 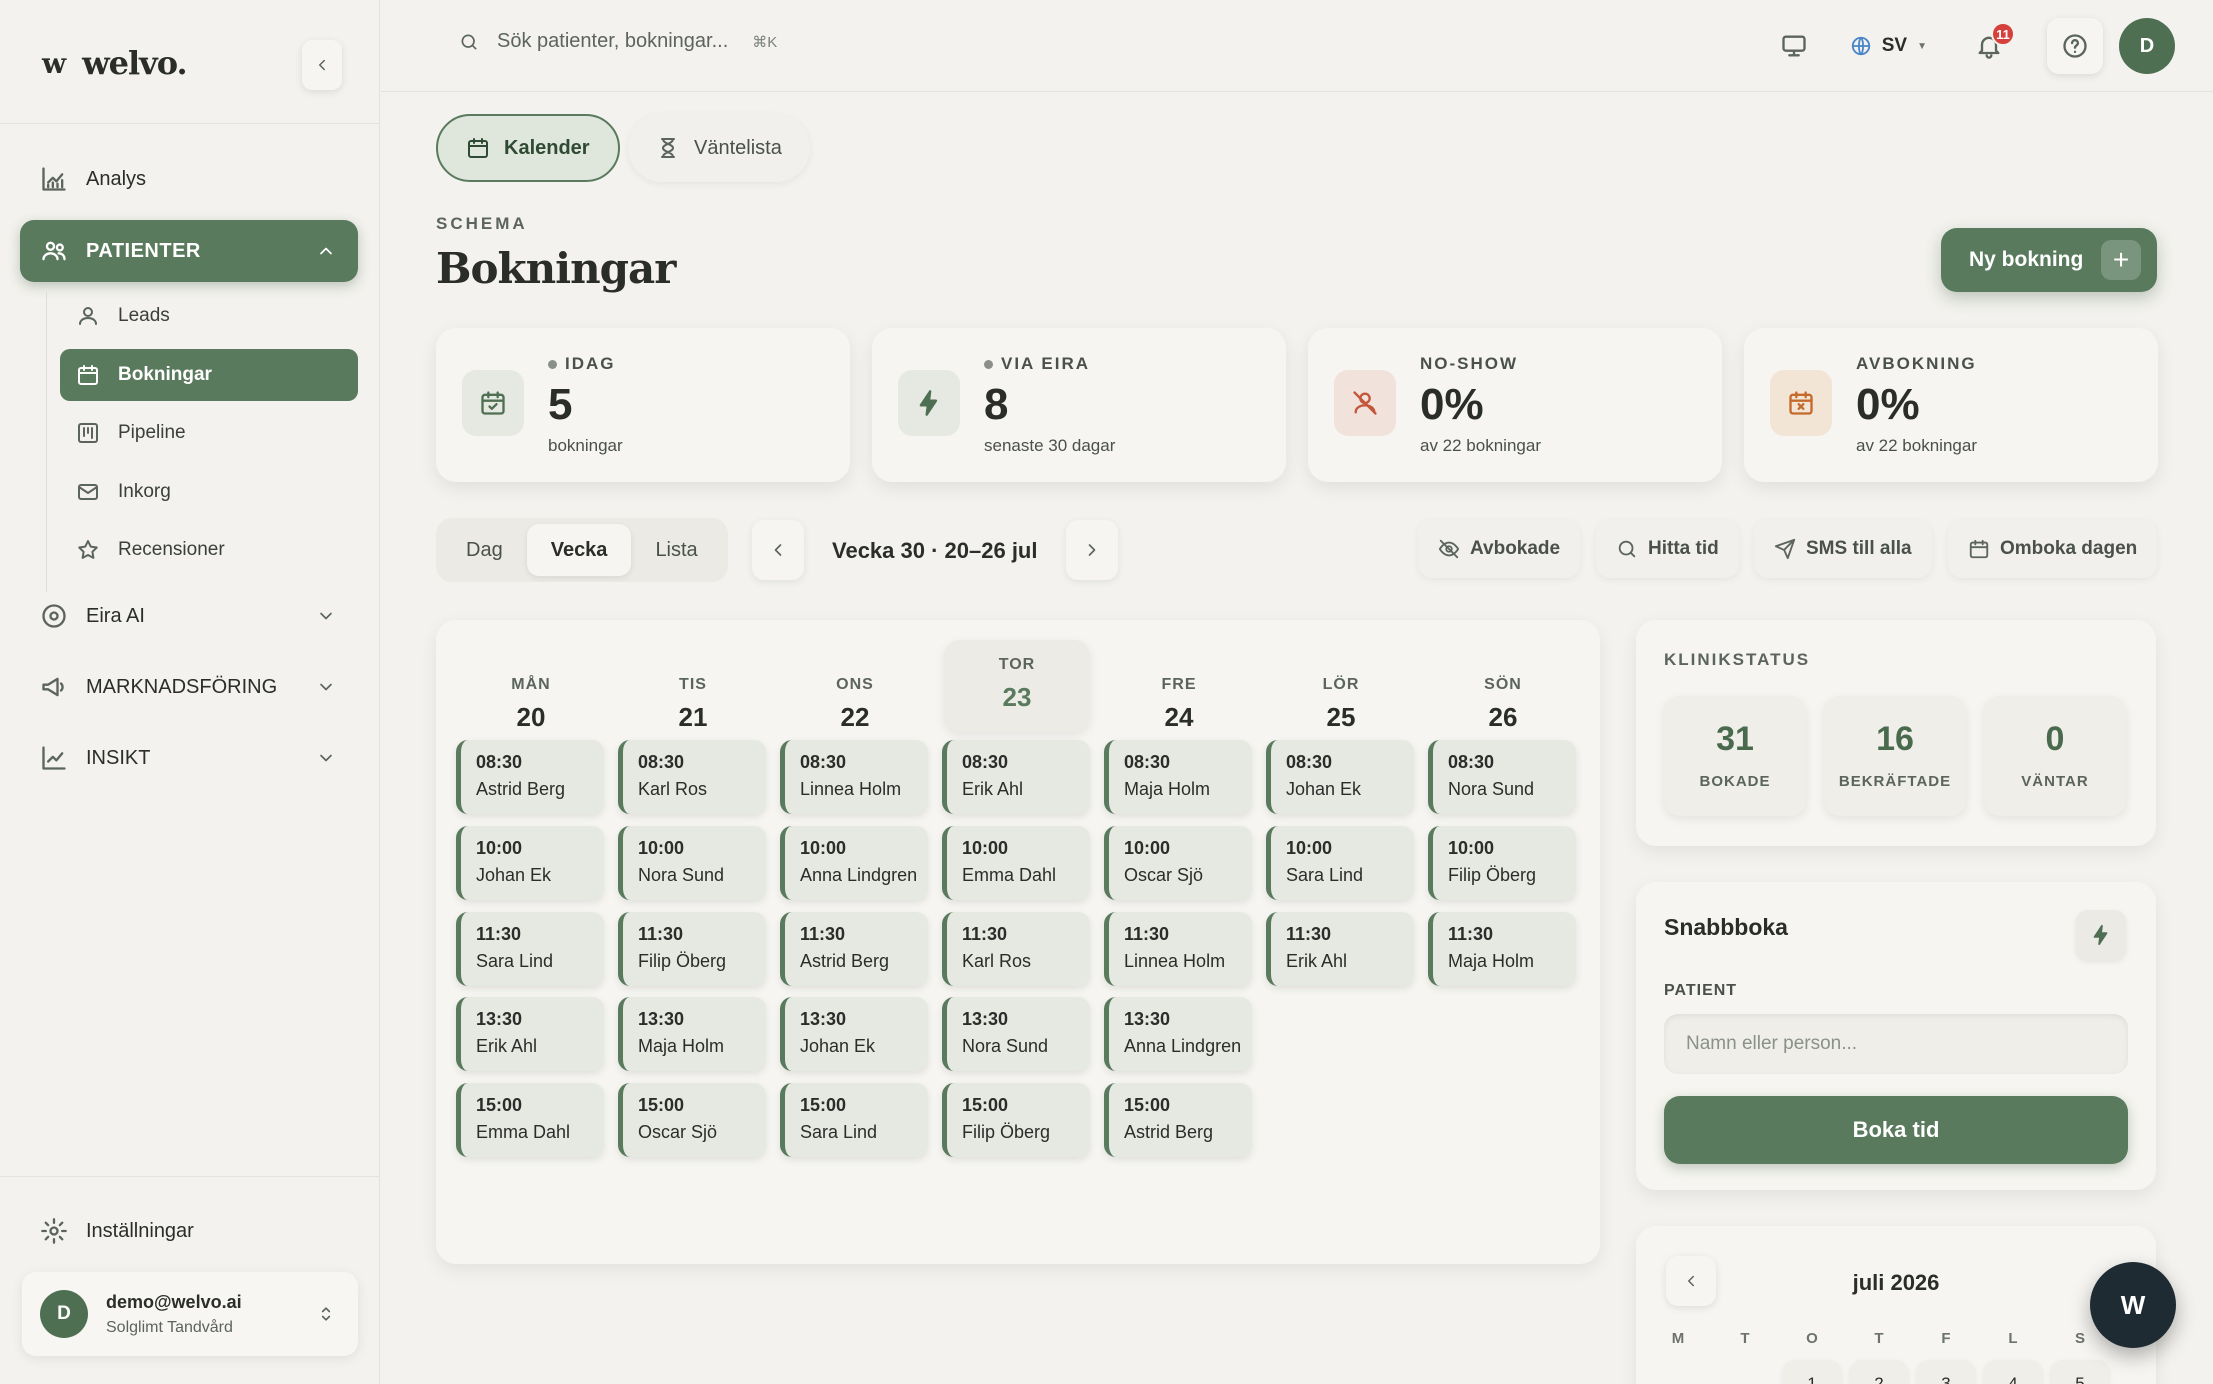 I want to click on tab-label: Kalender, so click(x=547, y=147).